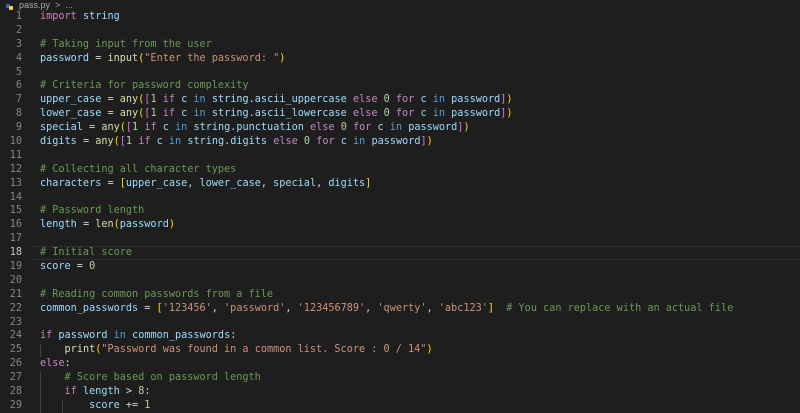  I want to click on code-line: 12 # Collecting all character types, so click(400, 170).